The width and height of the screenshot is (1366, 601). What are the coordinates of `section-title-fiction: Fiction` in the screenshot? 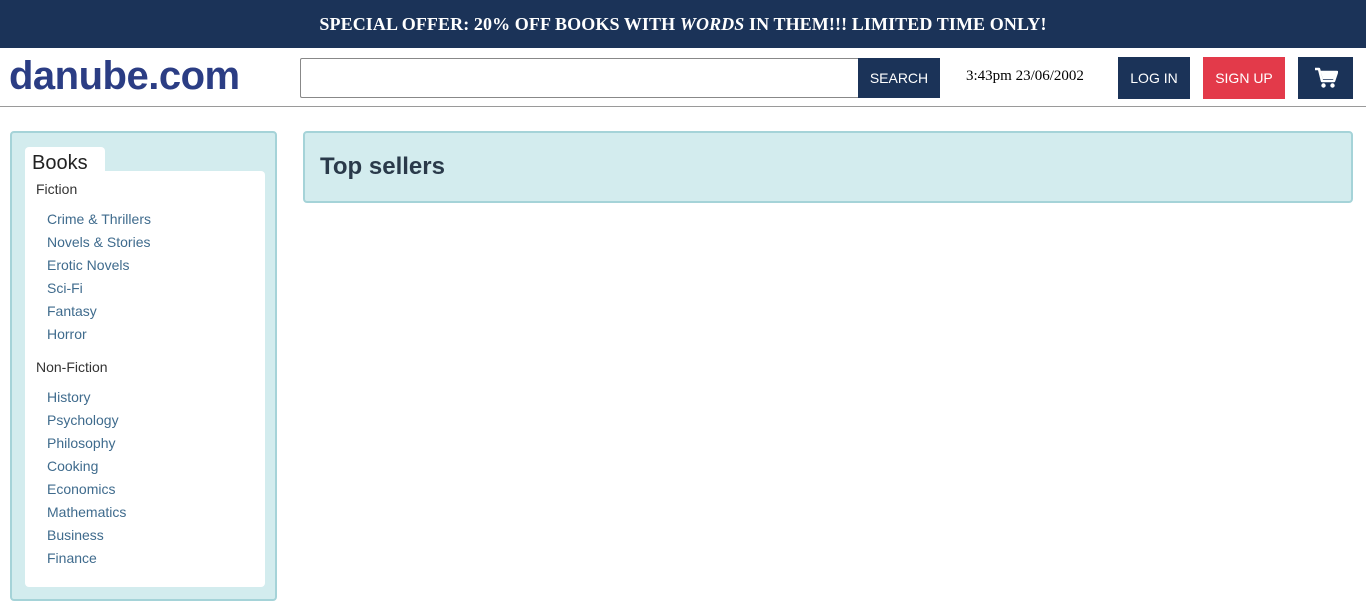 It's located at (57, 189).